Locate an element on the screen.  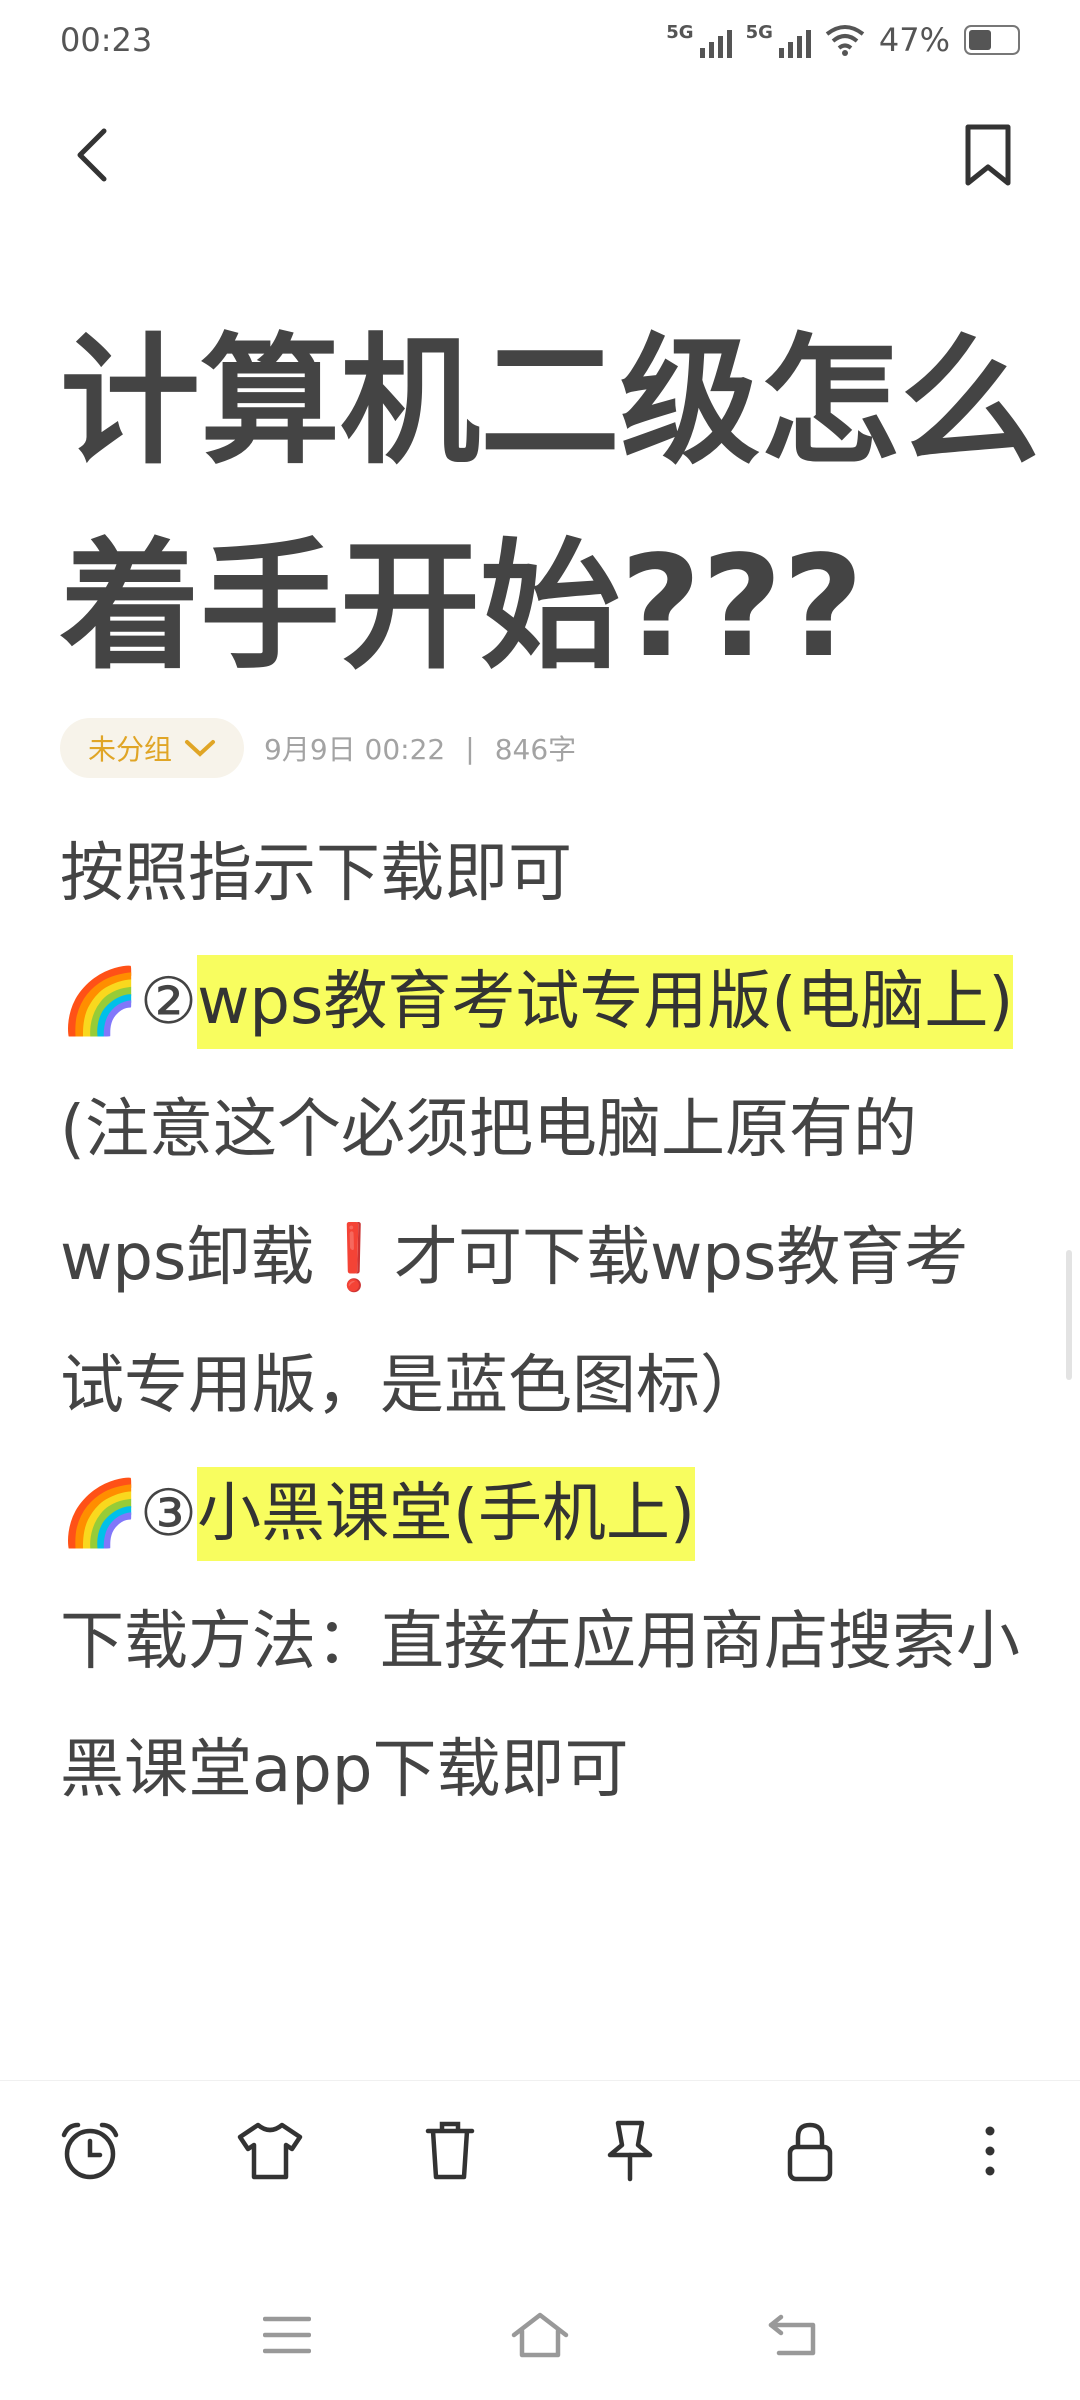
alarm-clock-icon is located at coordinates (90, 2151).